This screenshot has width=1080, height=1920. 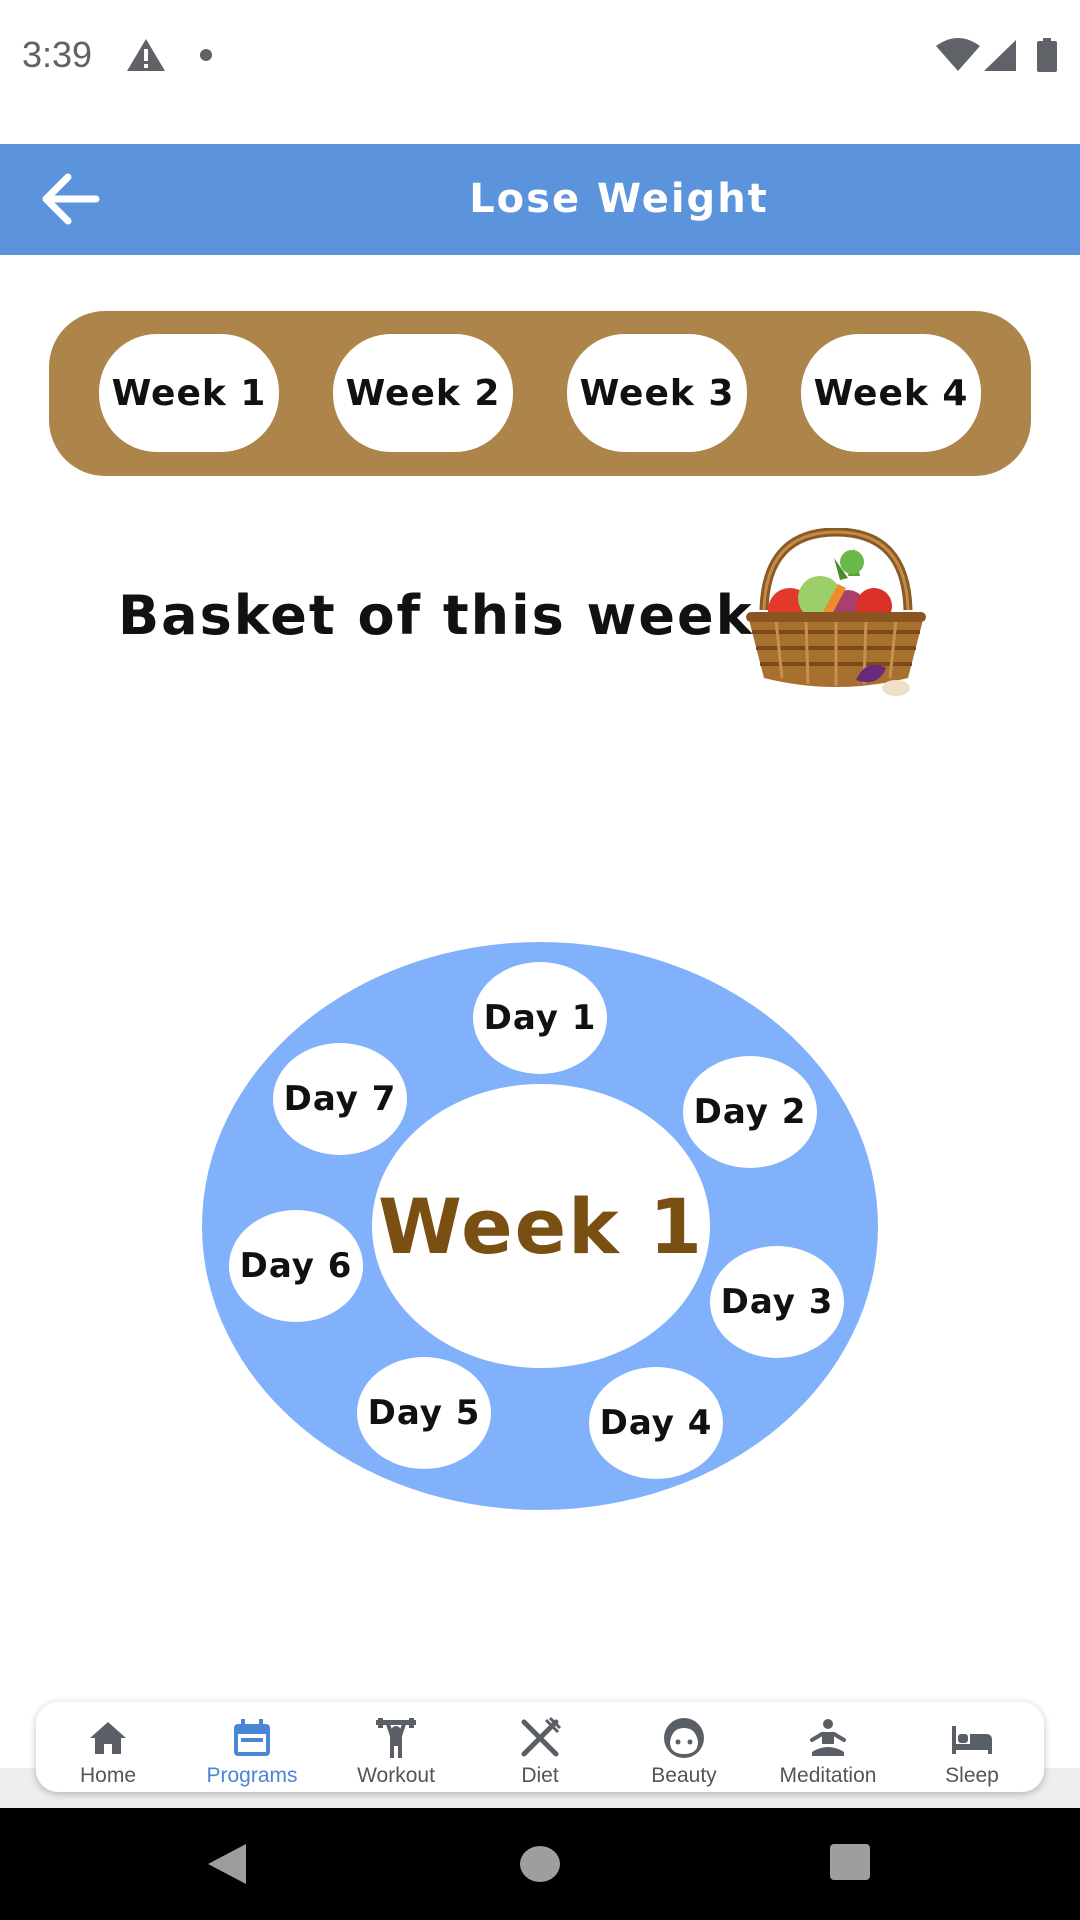 I want to click on nav-home: Home, so click(x=108, y=1747).